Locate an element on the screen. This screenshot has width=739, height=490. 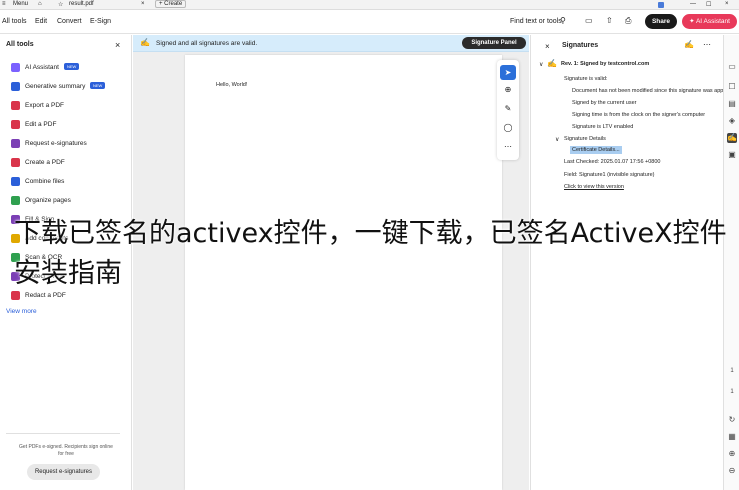
menu-edit: Edit is located at coordinates (41, 21).